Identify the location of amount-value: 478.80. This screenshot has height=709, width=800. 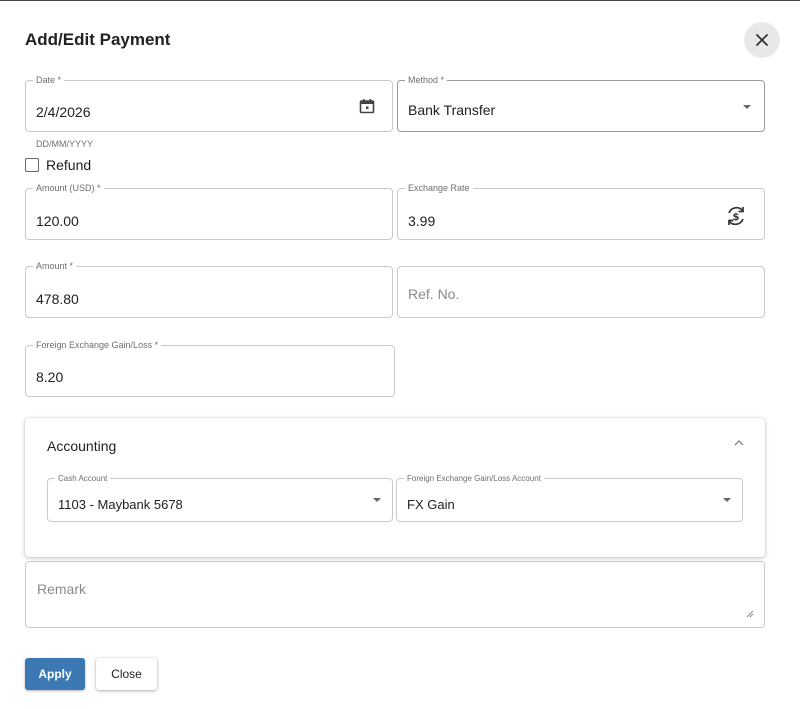
(57, 299).